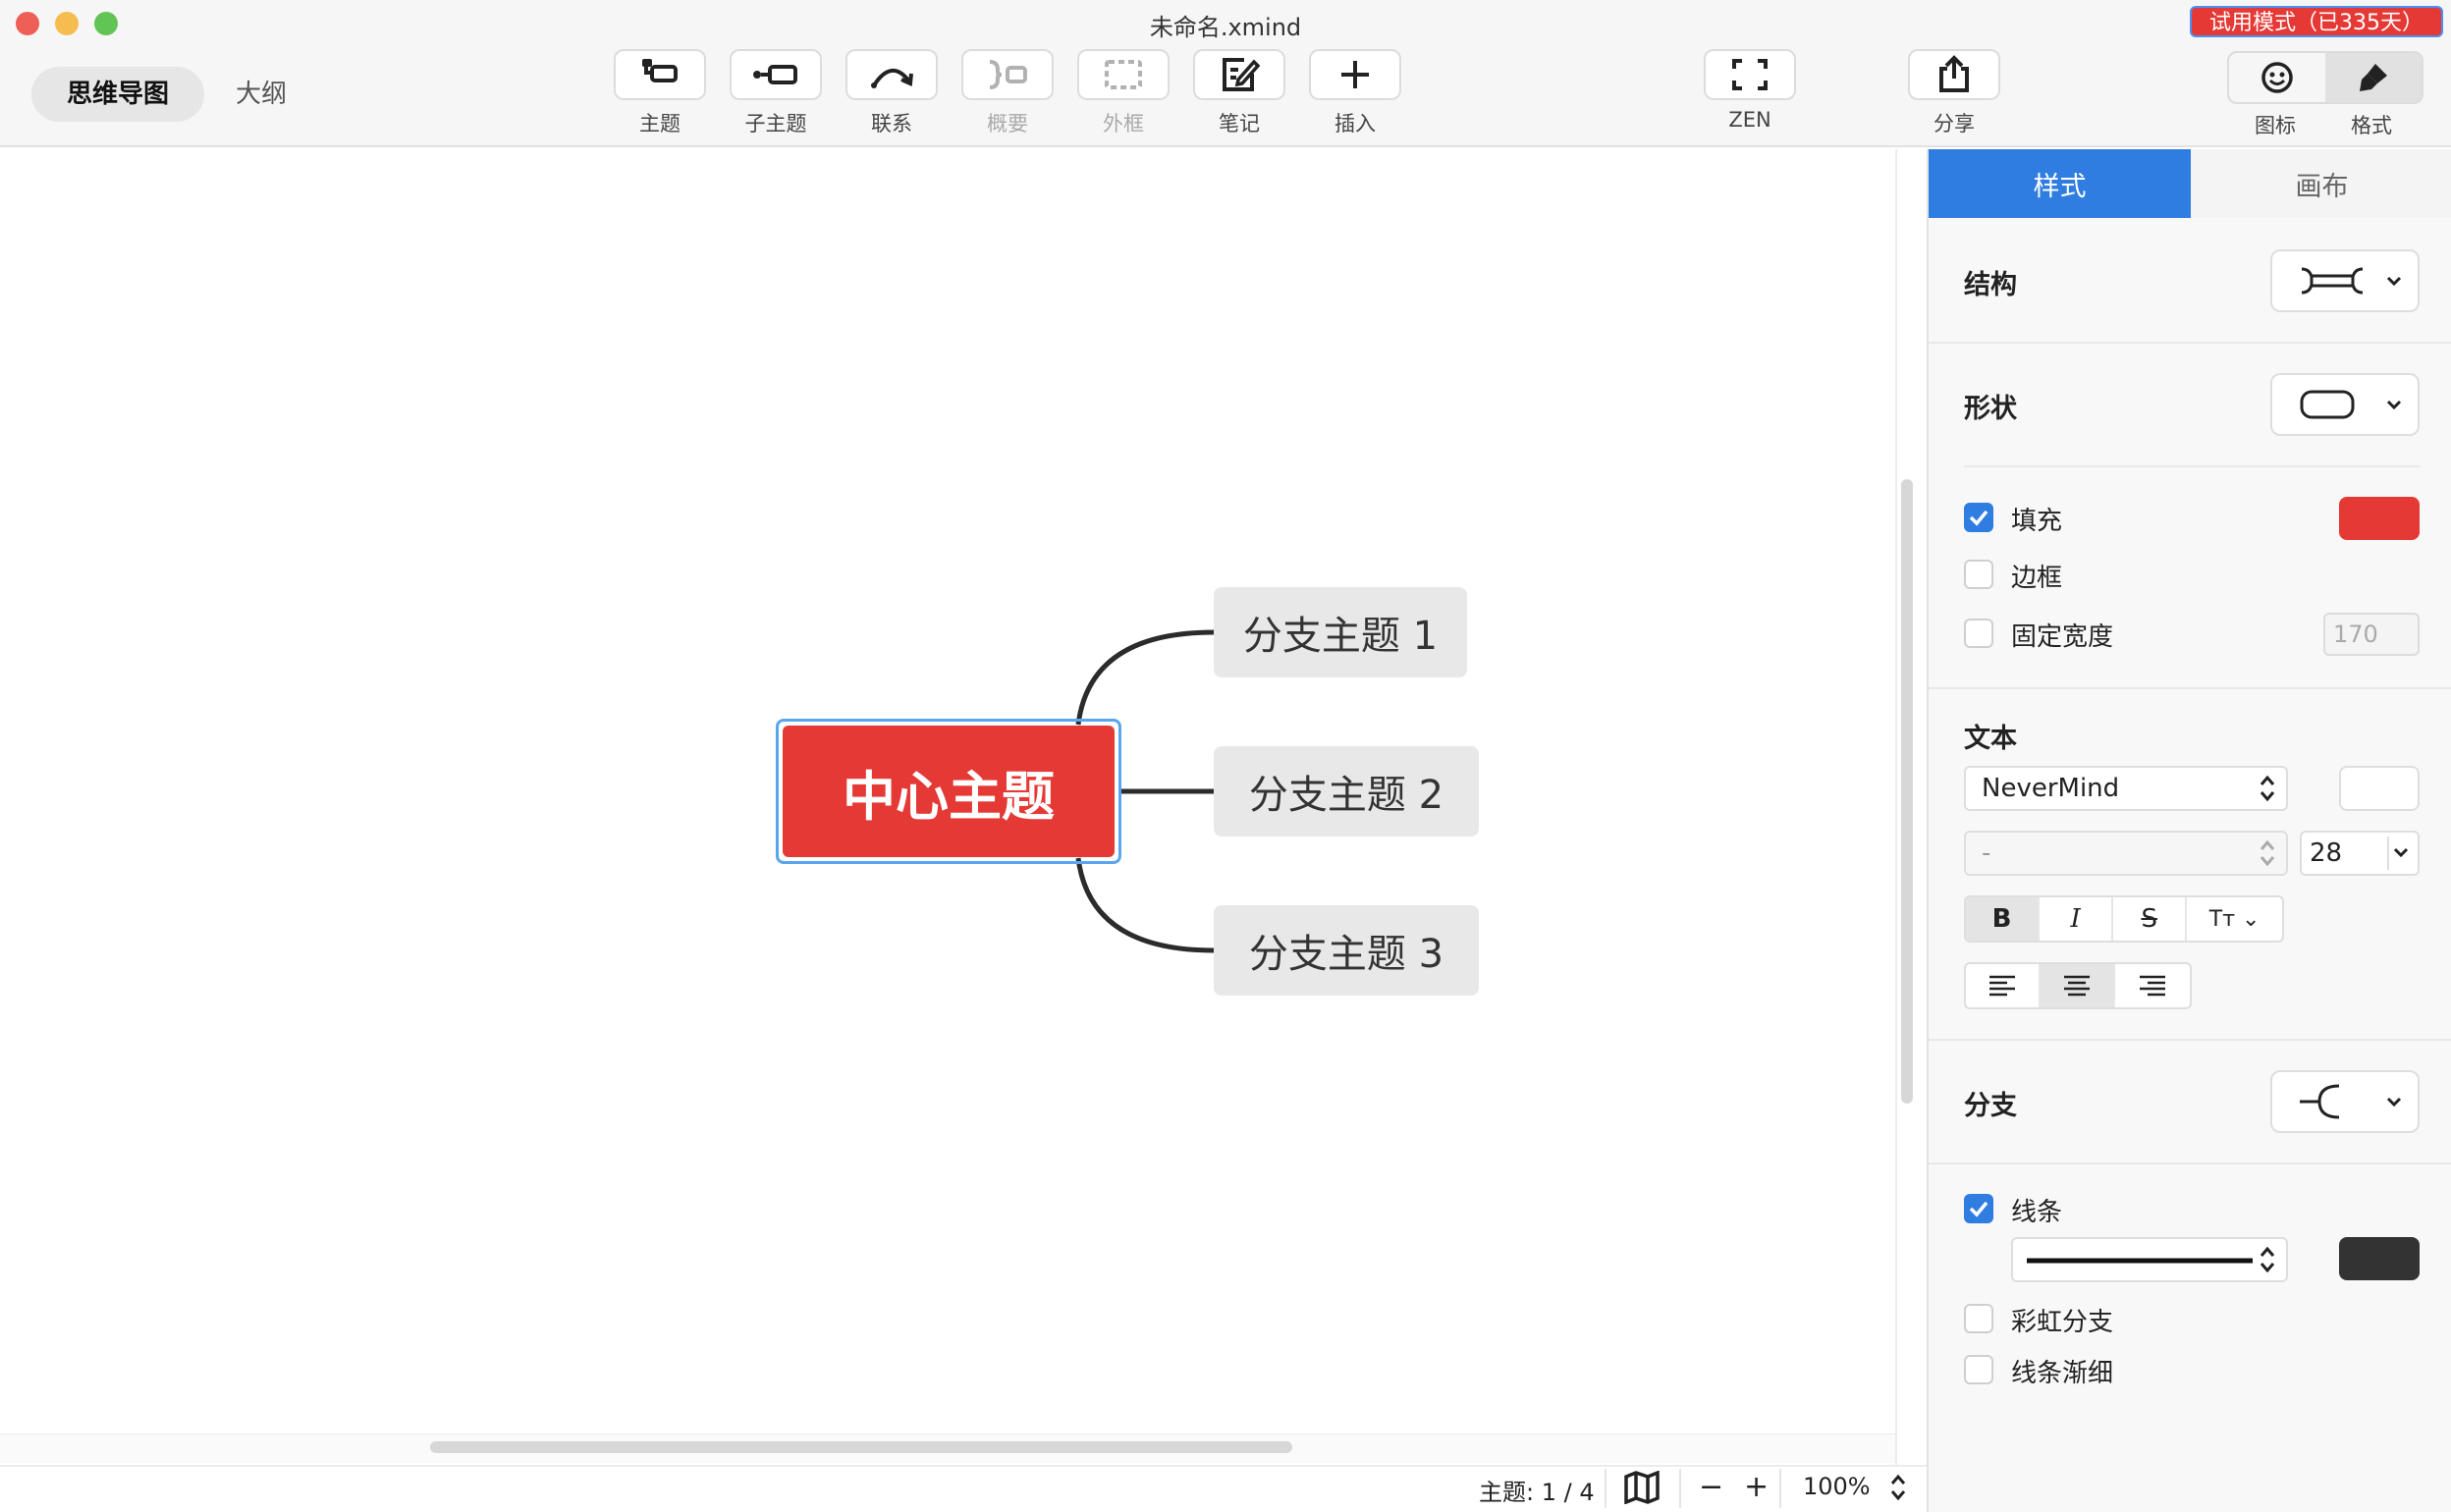 The image size is (2451, 1512). What do you see at coordinates (861, 1447) in the screenshot?
I see `horizontal-scrollbar` at bounding box center [861, 1447].